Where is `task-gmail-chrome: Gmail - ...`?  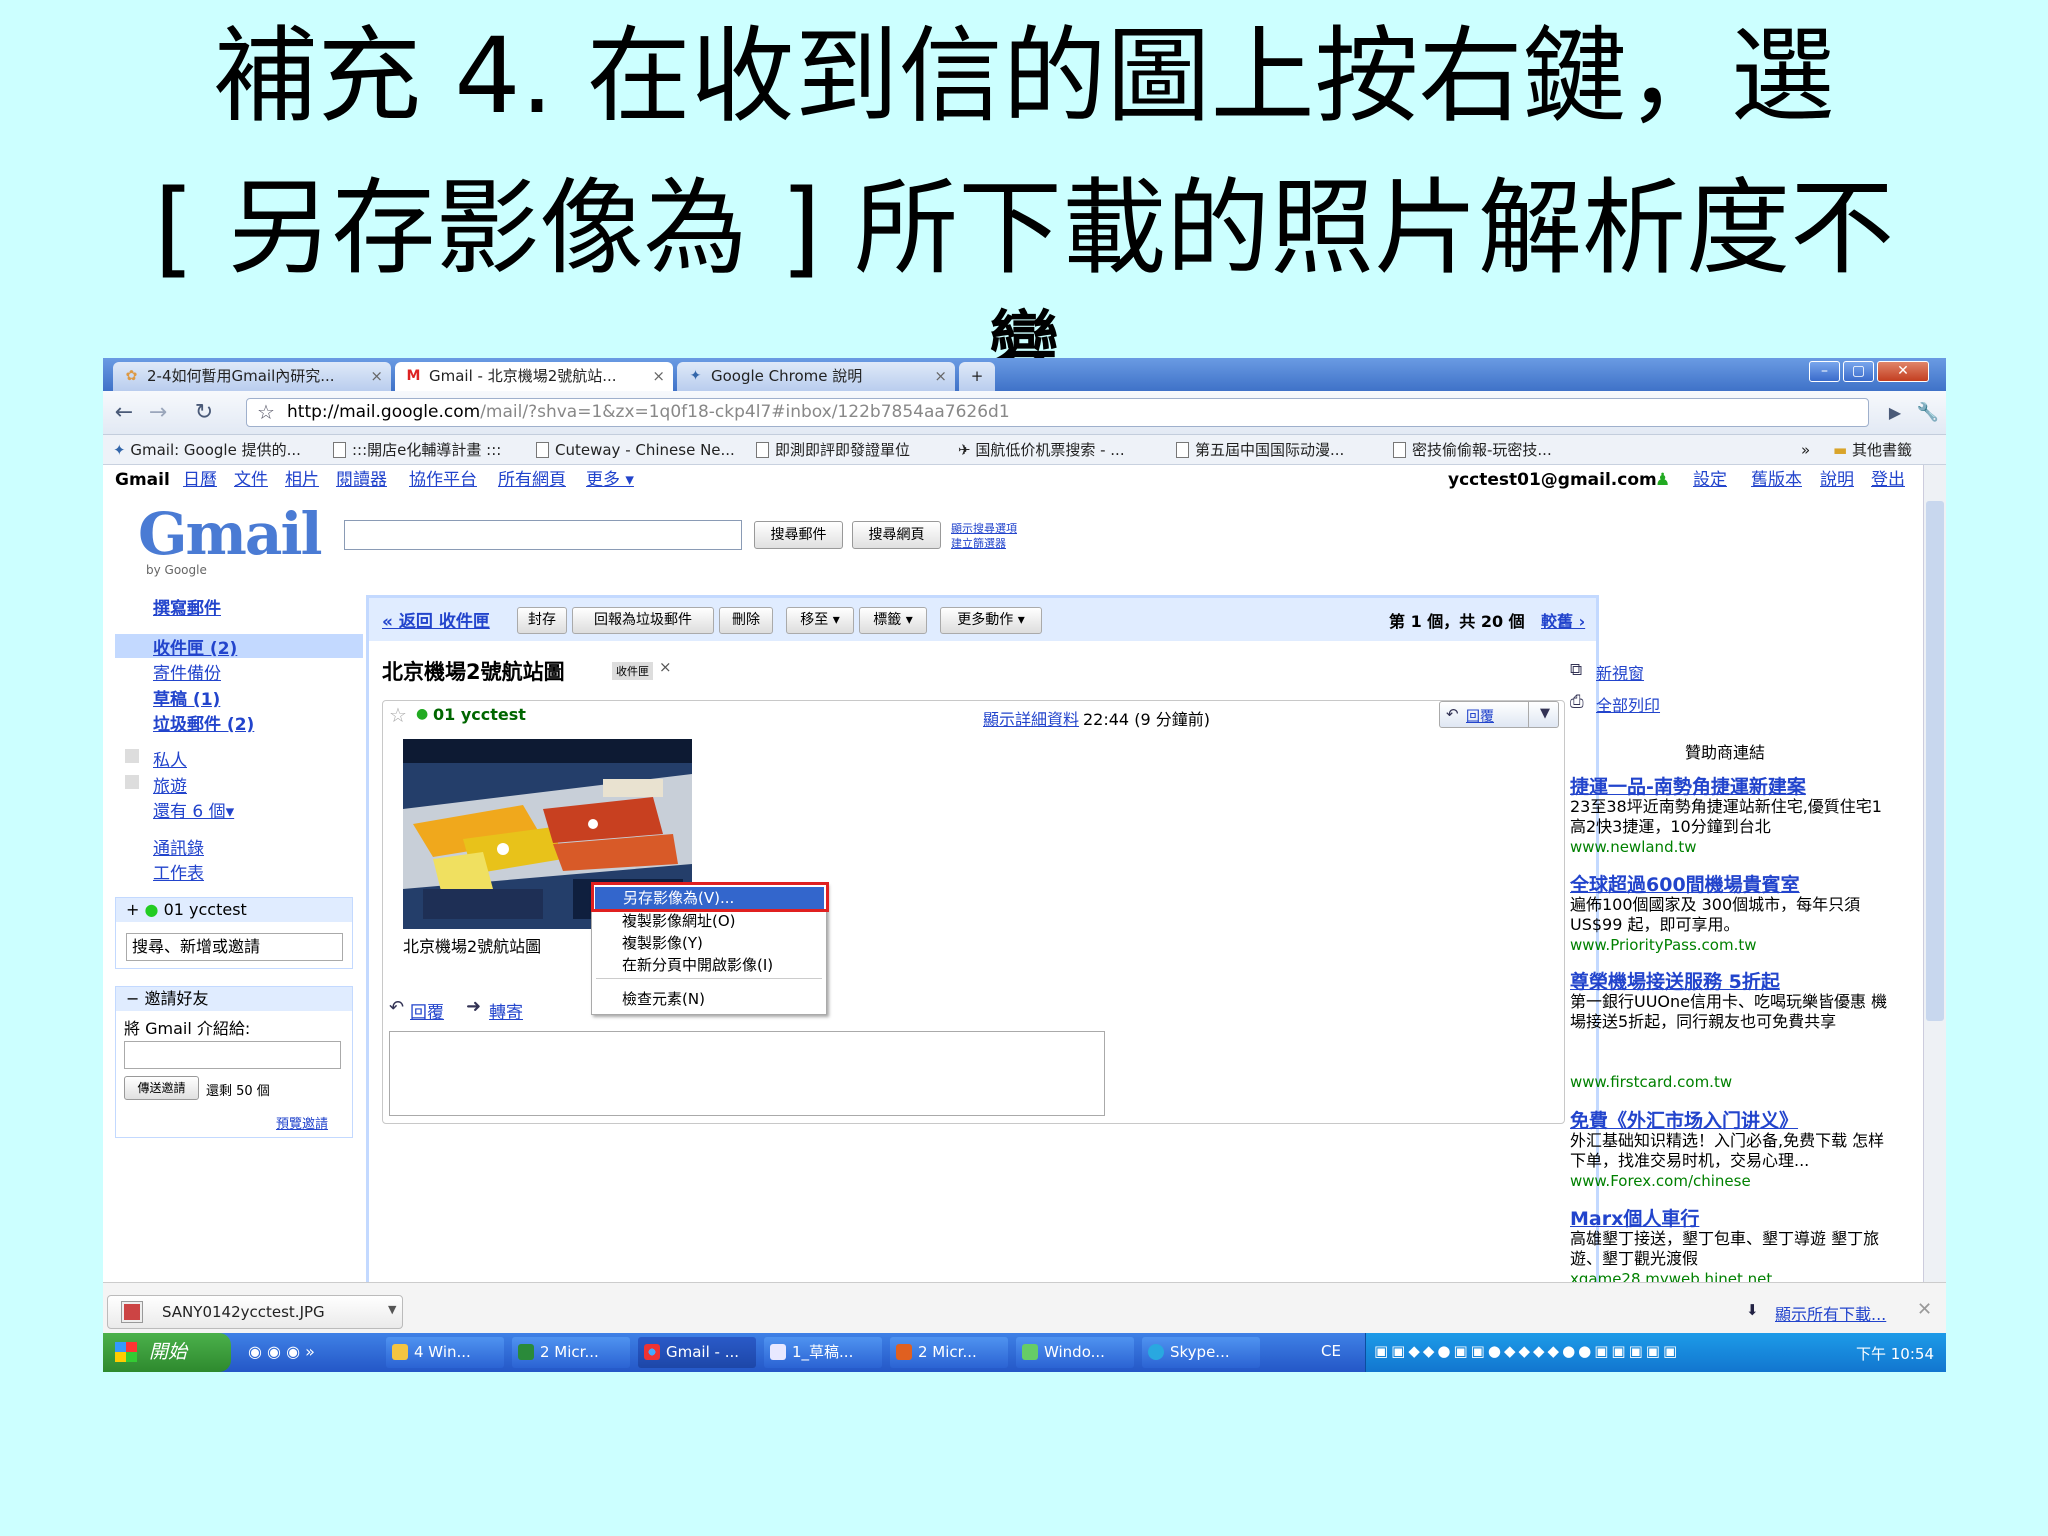
task-gmail-chrome: Gmail - ... is located at coordinates (697, 1352).